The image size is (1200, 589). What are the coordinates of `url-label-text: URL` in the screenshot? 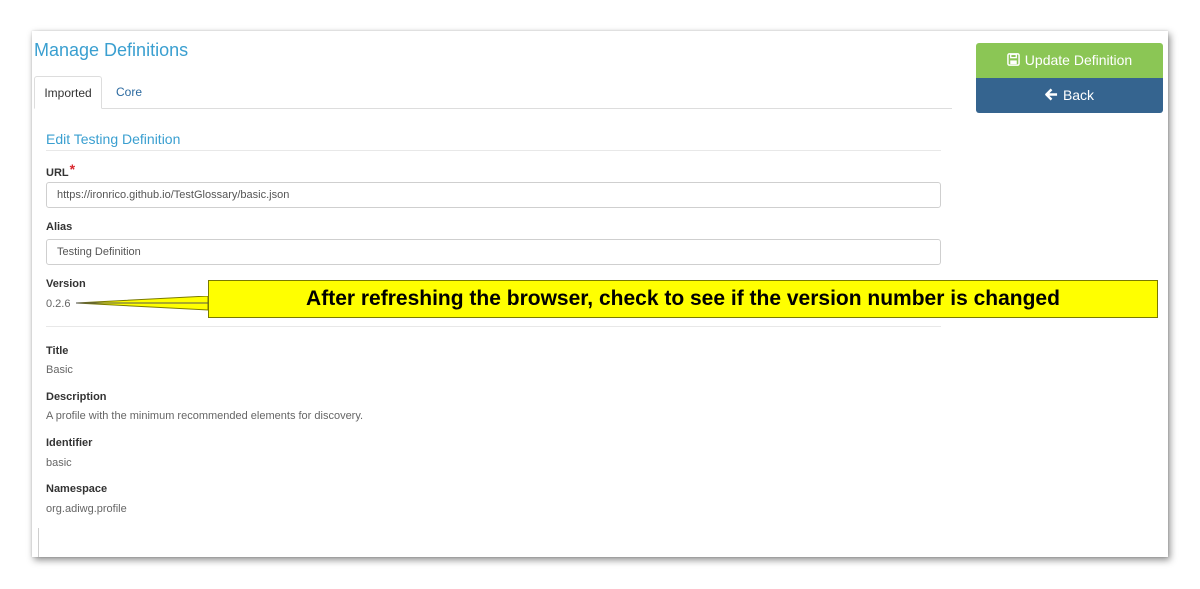 It's located at (57, 173).